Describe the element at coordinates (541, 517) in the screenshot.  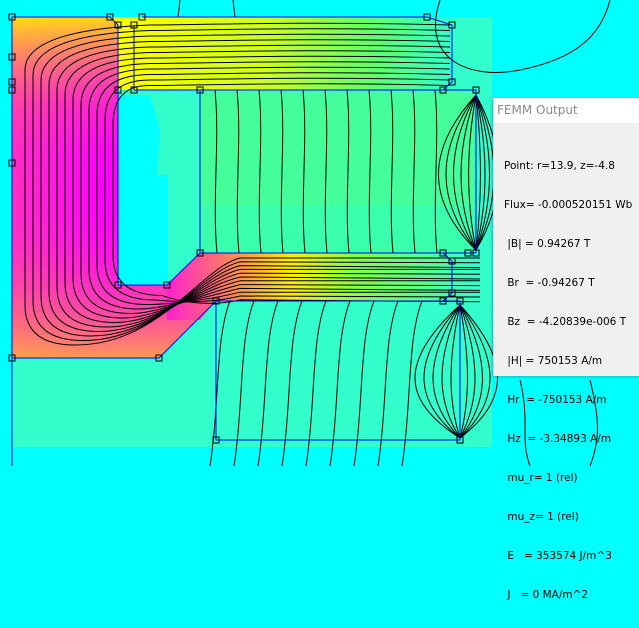
I see `output-line-mu-z: mu_z= 1 (rel)` at that location.